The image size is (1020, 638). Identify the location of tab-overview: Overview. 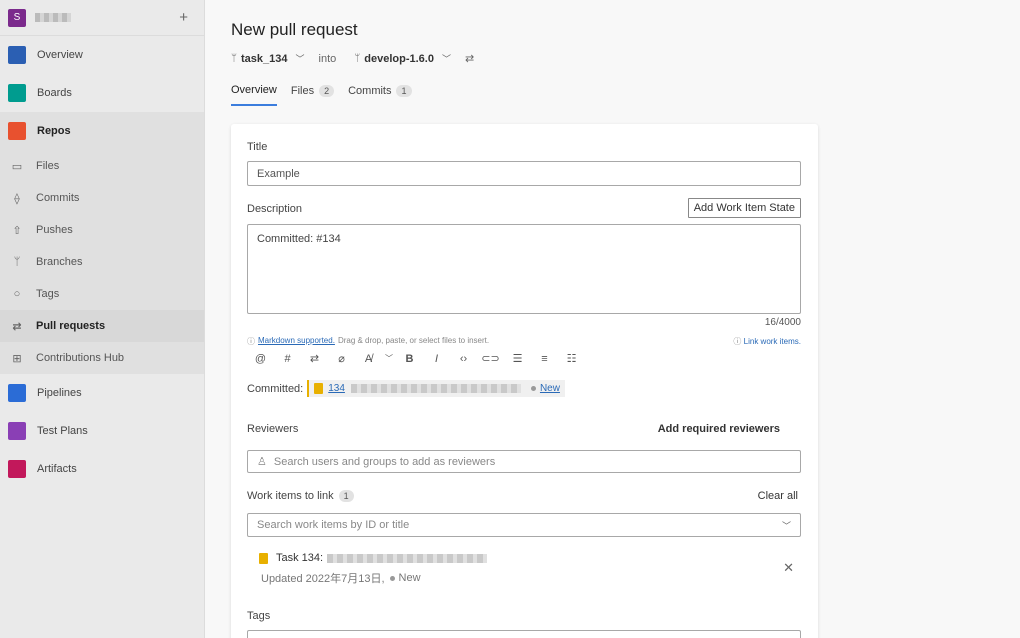
(254, 95).